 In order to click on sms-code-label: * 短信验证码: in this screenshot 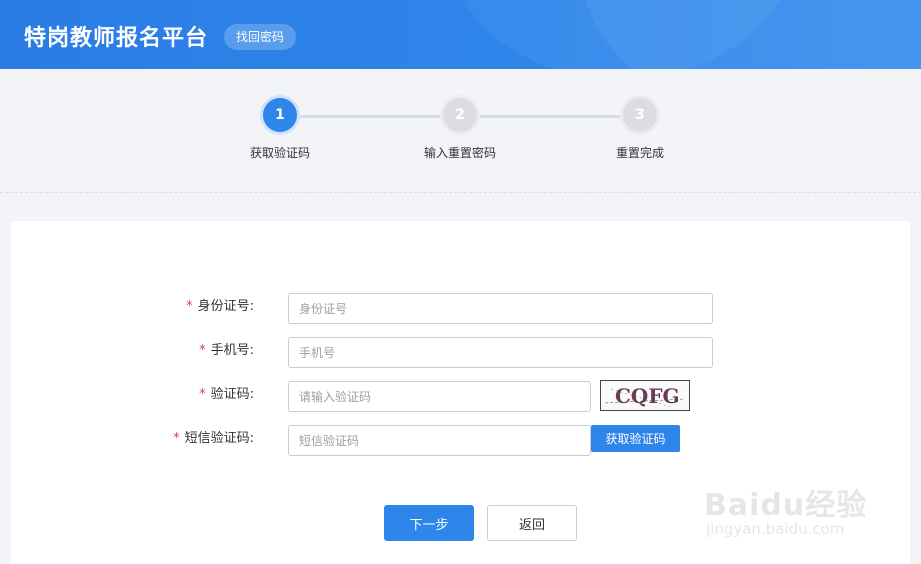, I will do `click(132, 439)`.